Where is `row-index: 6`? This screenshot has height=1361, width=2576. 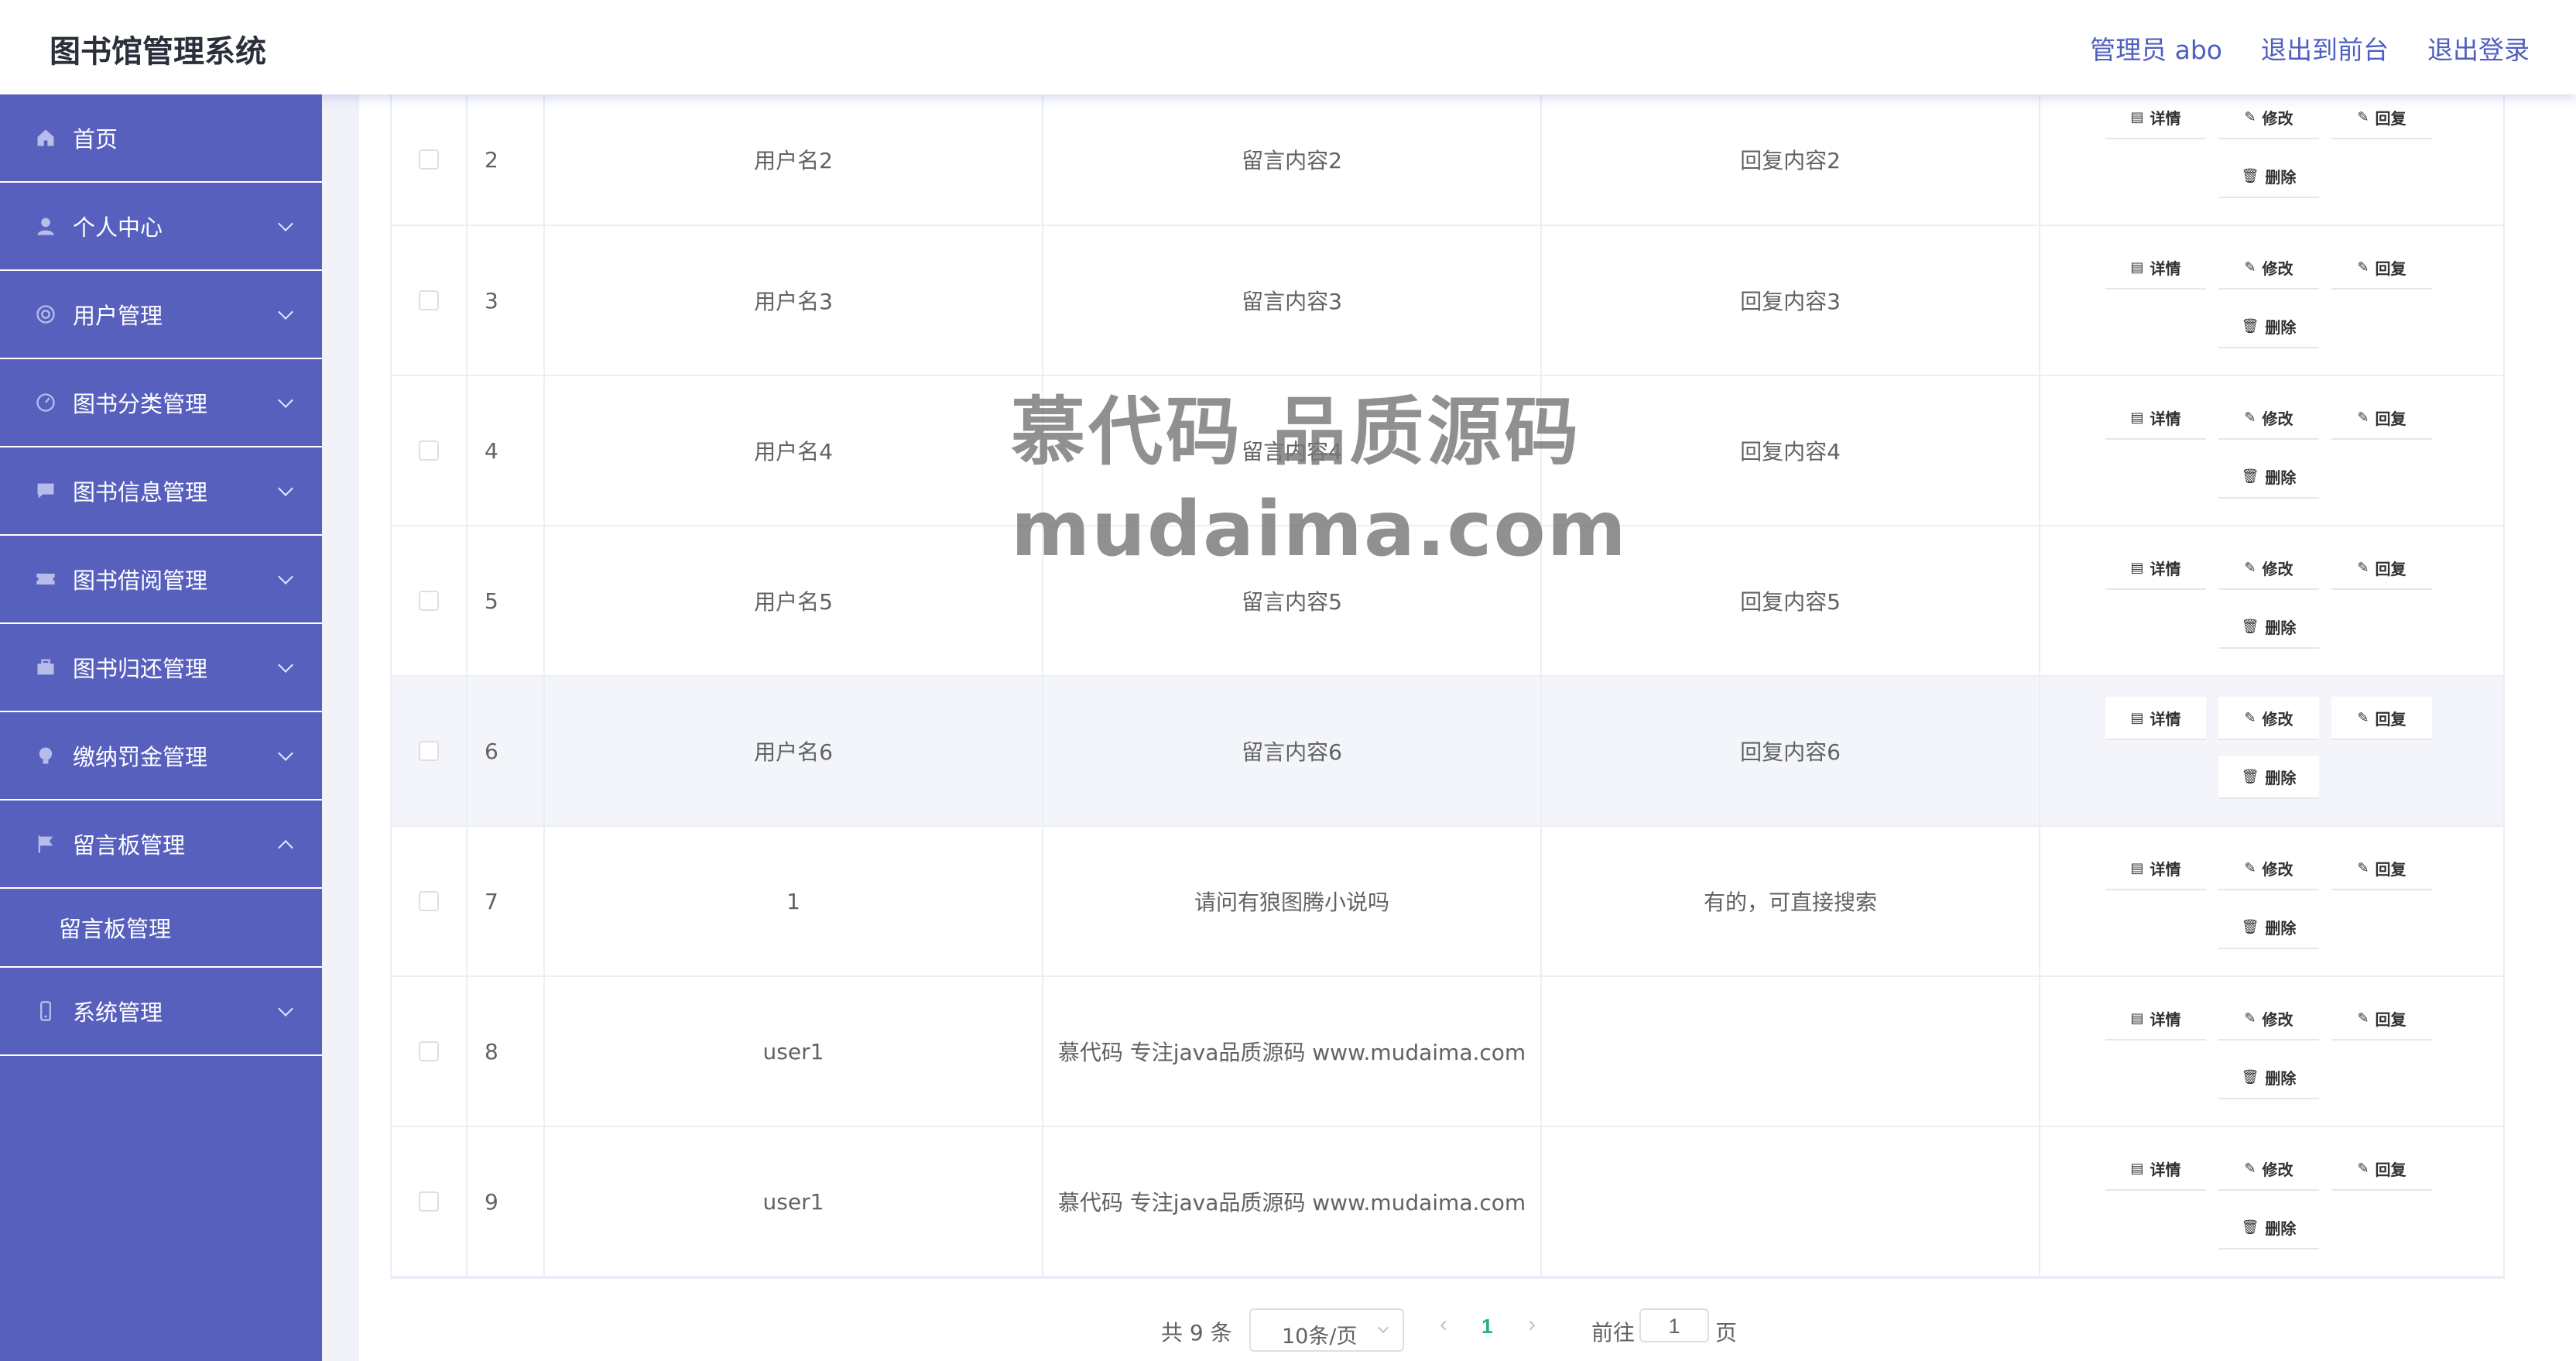
row-index: 6 is located at coordinates (506, 751).